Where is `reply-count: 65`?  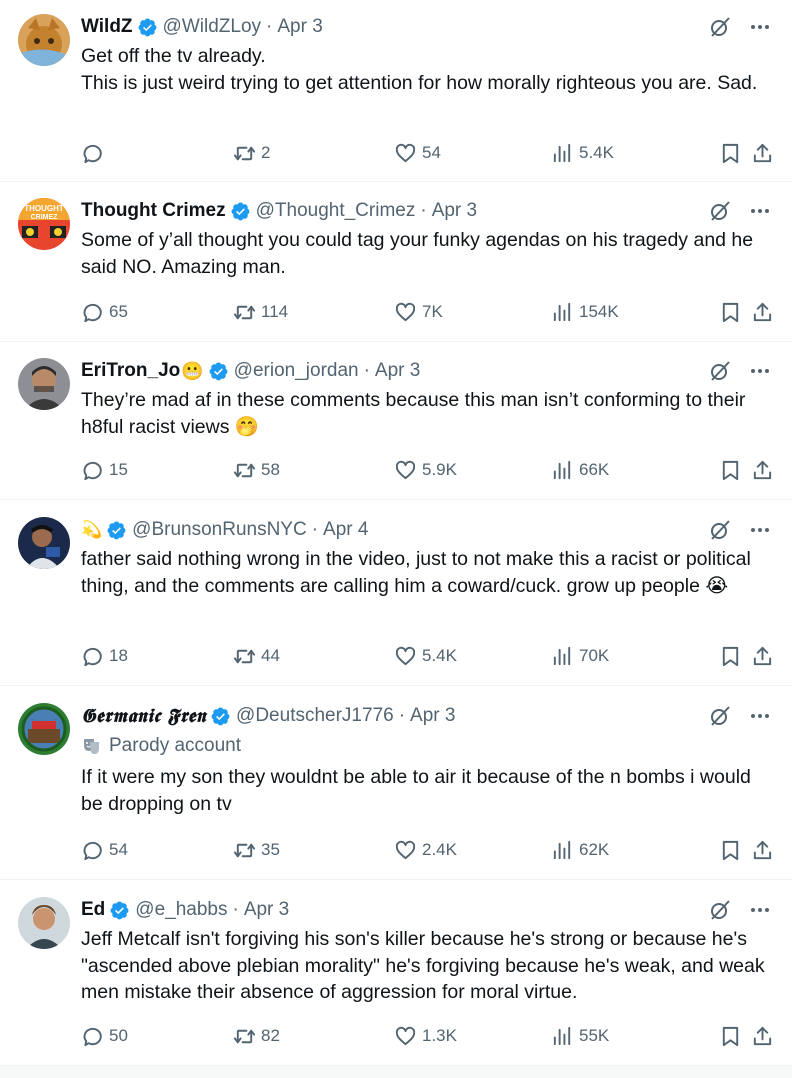
reply-count: 65 is located at coordinates (118, 311).